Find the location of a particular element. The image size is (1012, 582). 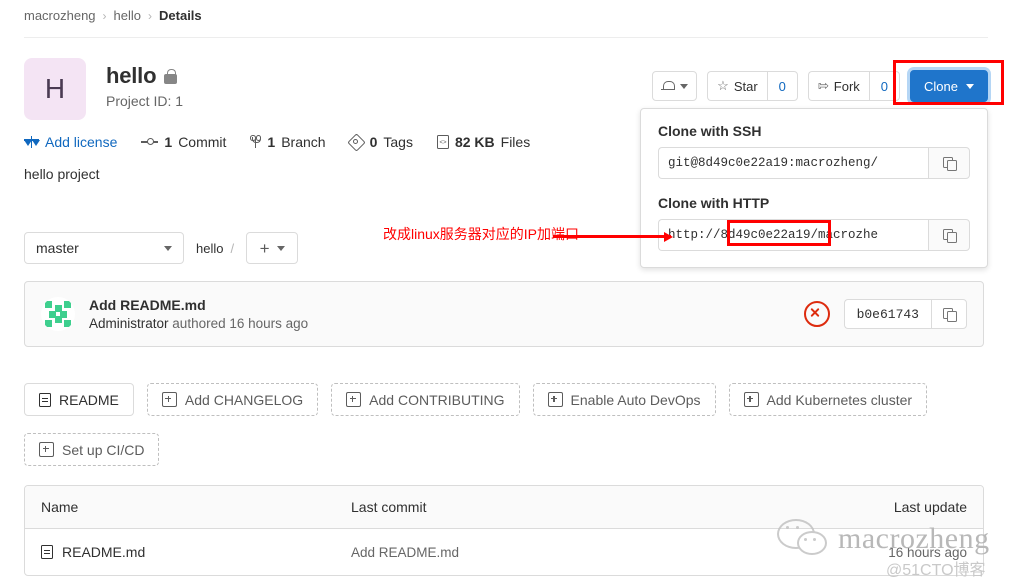

quick-action-add-changelog: Add CHANGELOG is located at coordinates (232, 399).